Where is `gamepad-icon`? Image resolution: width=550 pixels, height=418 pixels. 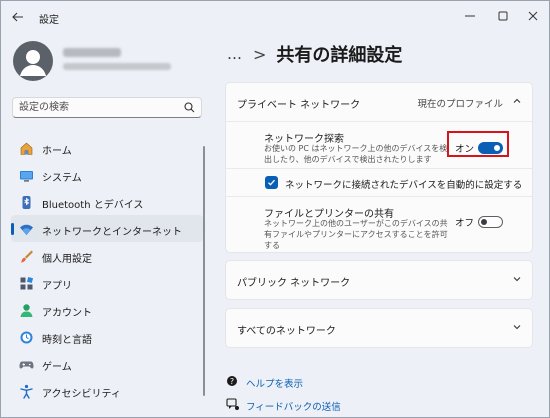
gamepad-icon is located at coordinates (26, 364).